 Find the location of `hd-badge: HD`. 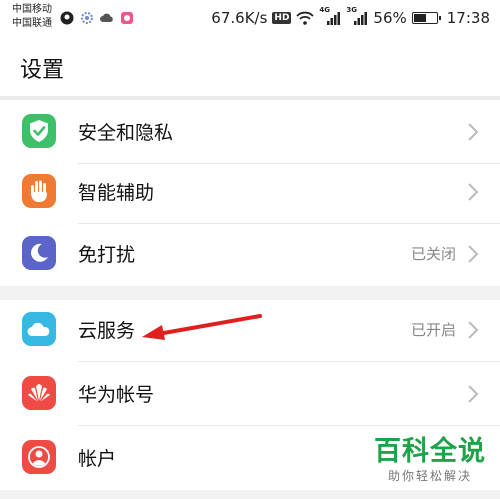

hd-badge: HD is located at coordinates (282, 18).